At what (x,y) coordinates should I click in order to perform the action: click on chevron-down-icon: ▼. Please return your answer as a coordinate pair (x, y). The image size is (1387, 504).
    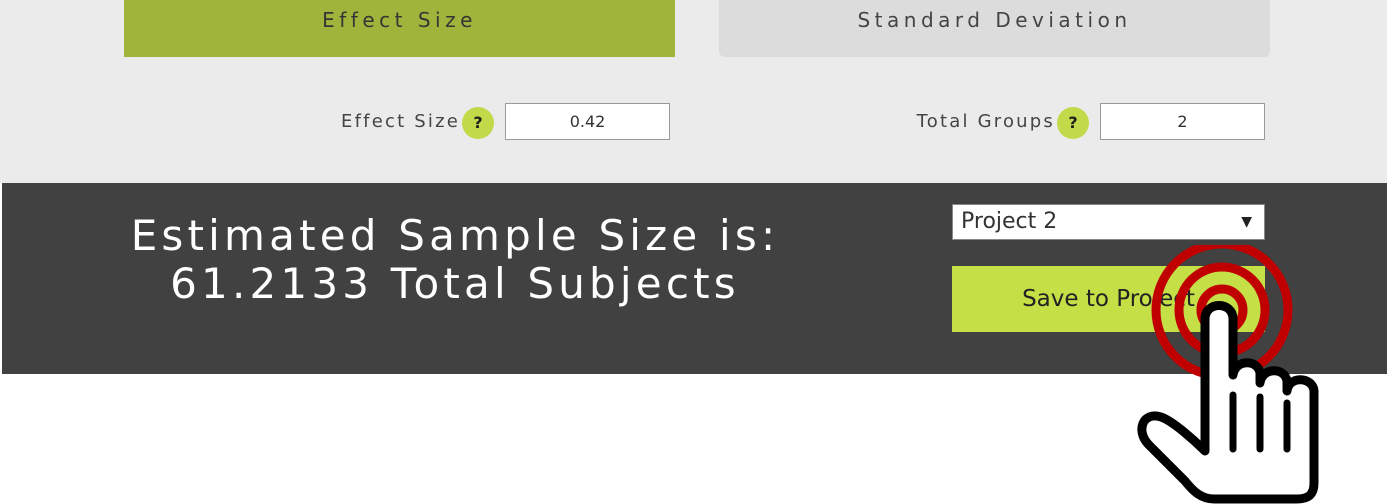
    Looking at the image, I should click on (1246, 222).